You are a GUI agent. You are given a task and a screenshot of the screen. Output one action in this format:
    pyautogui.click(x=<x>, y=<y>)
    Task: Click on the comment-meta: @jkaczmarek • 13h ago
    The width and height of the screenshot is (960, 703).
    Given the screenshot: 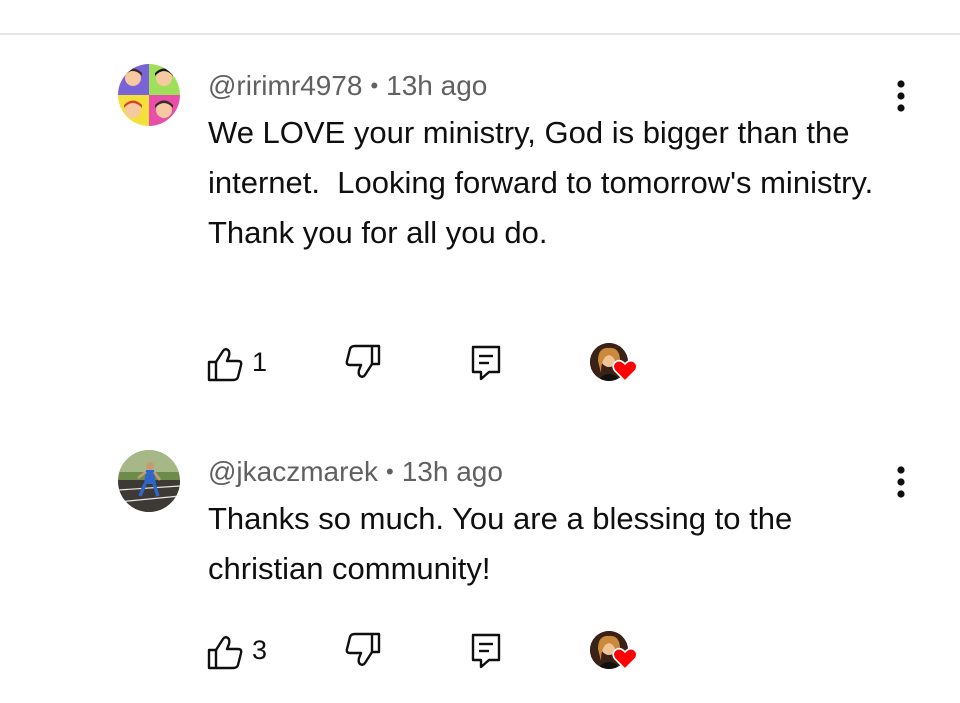 What is the action you would take?
    pyautogui.click(x=355, y=472)
    